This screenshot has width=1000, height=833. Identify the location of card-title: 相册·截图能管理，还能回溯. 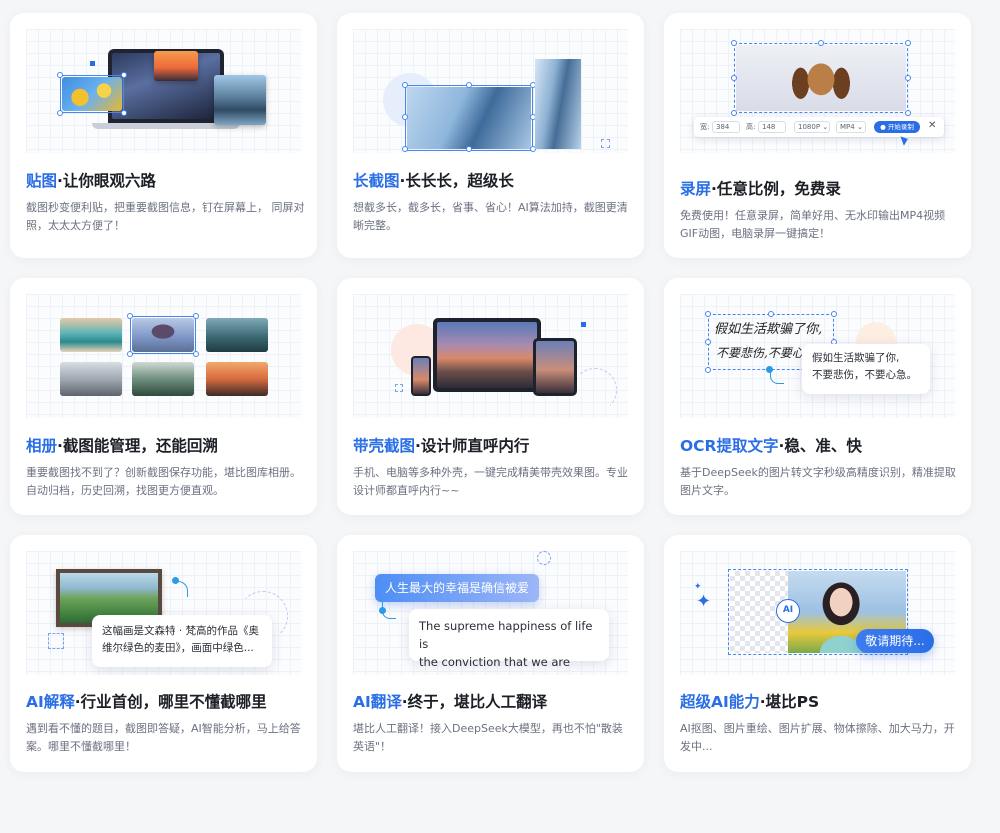
(122, 446).